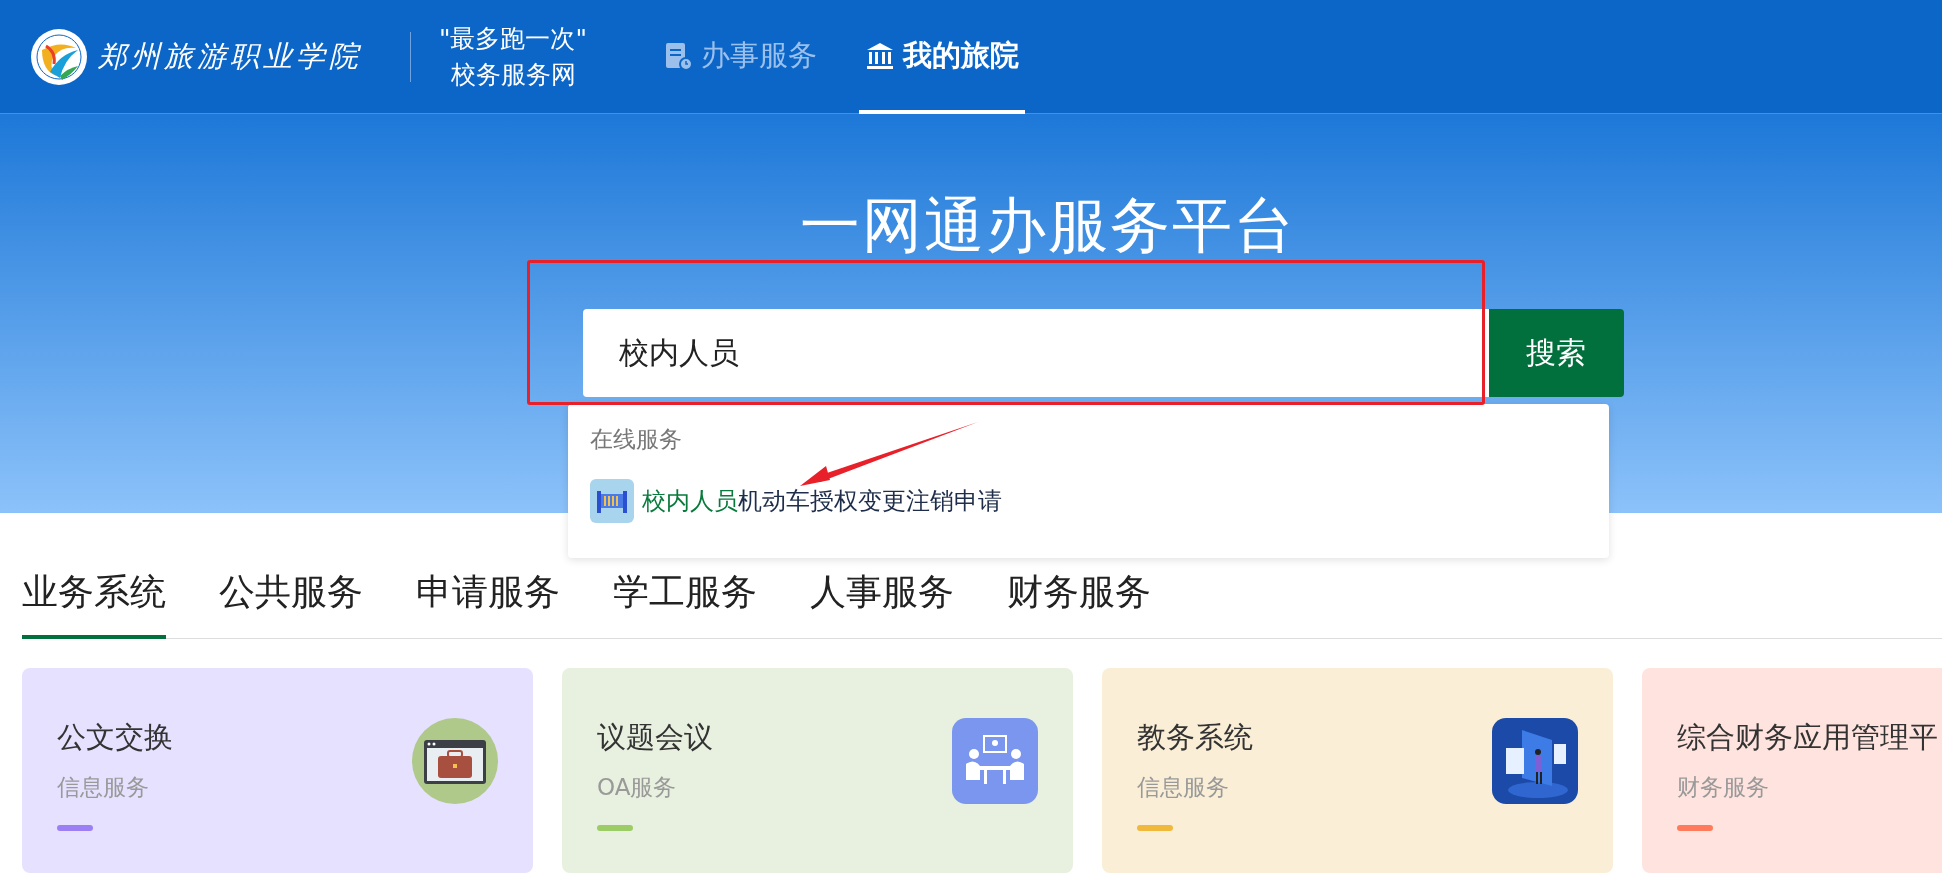 The width and height of the screenshot is (1942, 883). Describe the element at coordinates (1556, 353) in the screenshot. I see `search-button: 搜索` at that location.